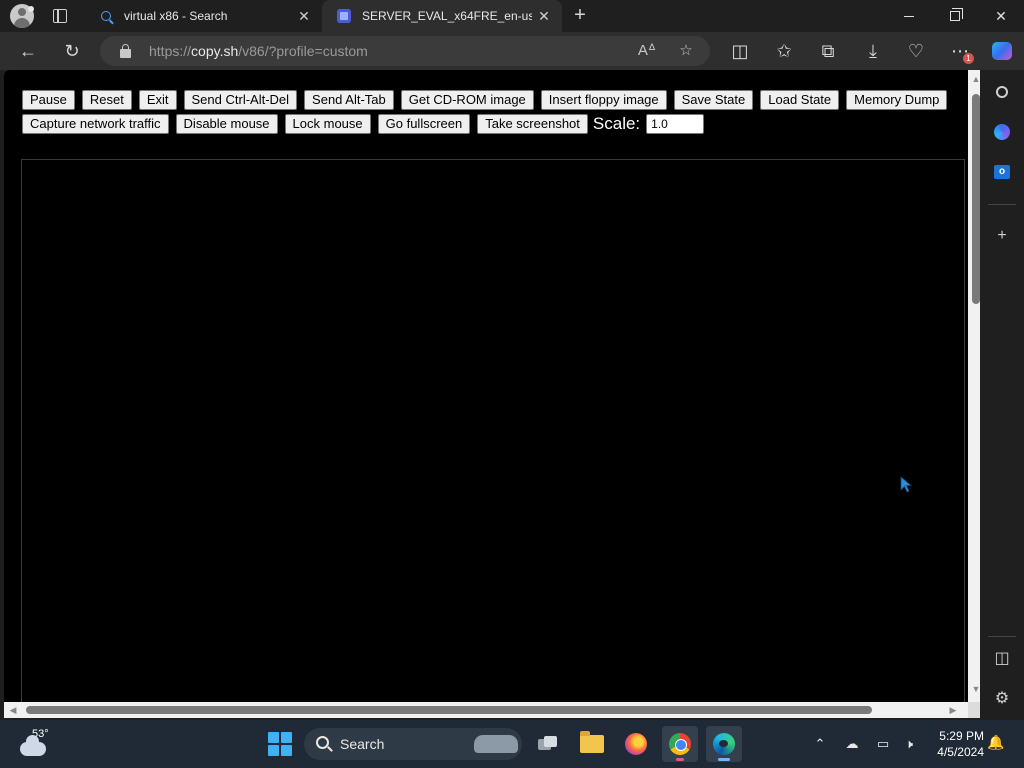  What do you see at coordinates (362, 744) in the screenshot?
I see `taskbar-search-label: Search` at bounding box center [362, 744].